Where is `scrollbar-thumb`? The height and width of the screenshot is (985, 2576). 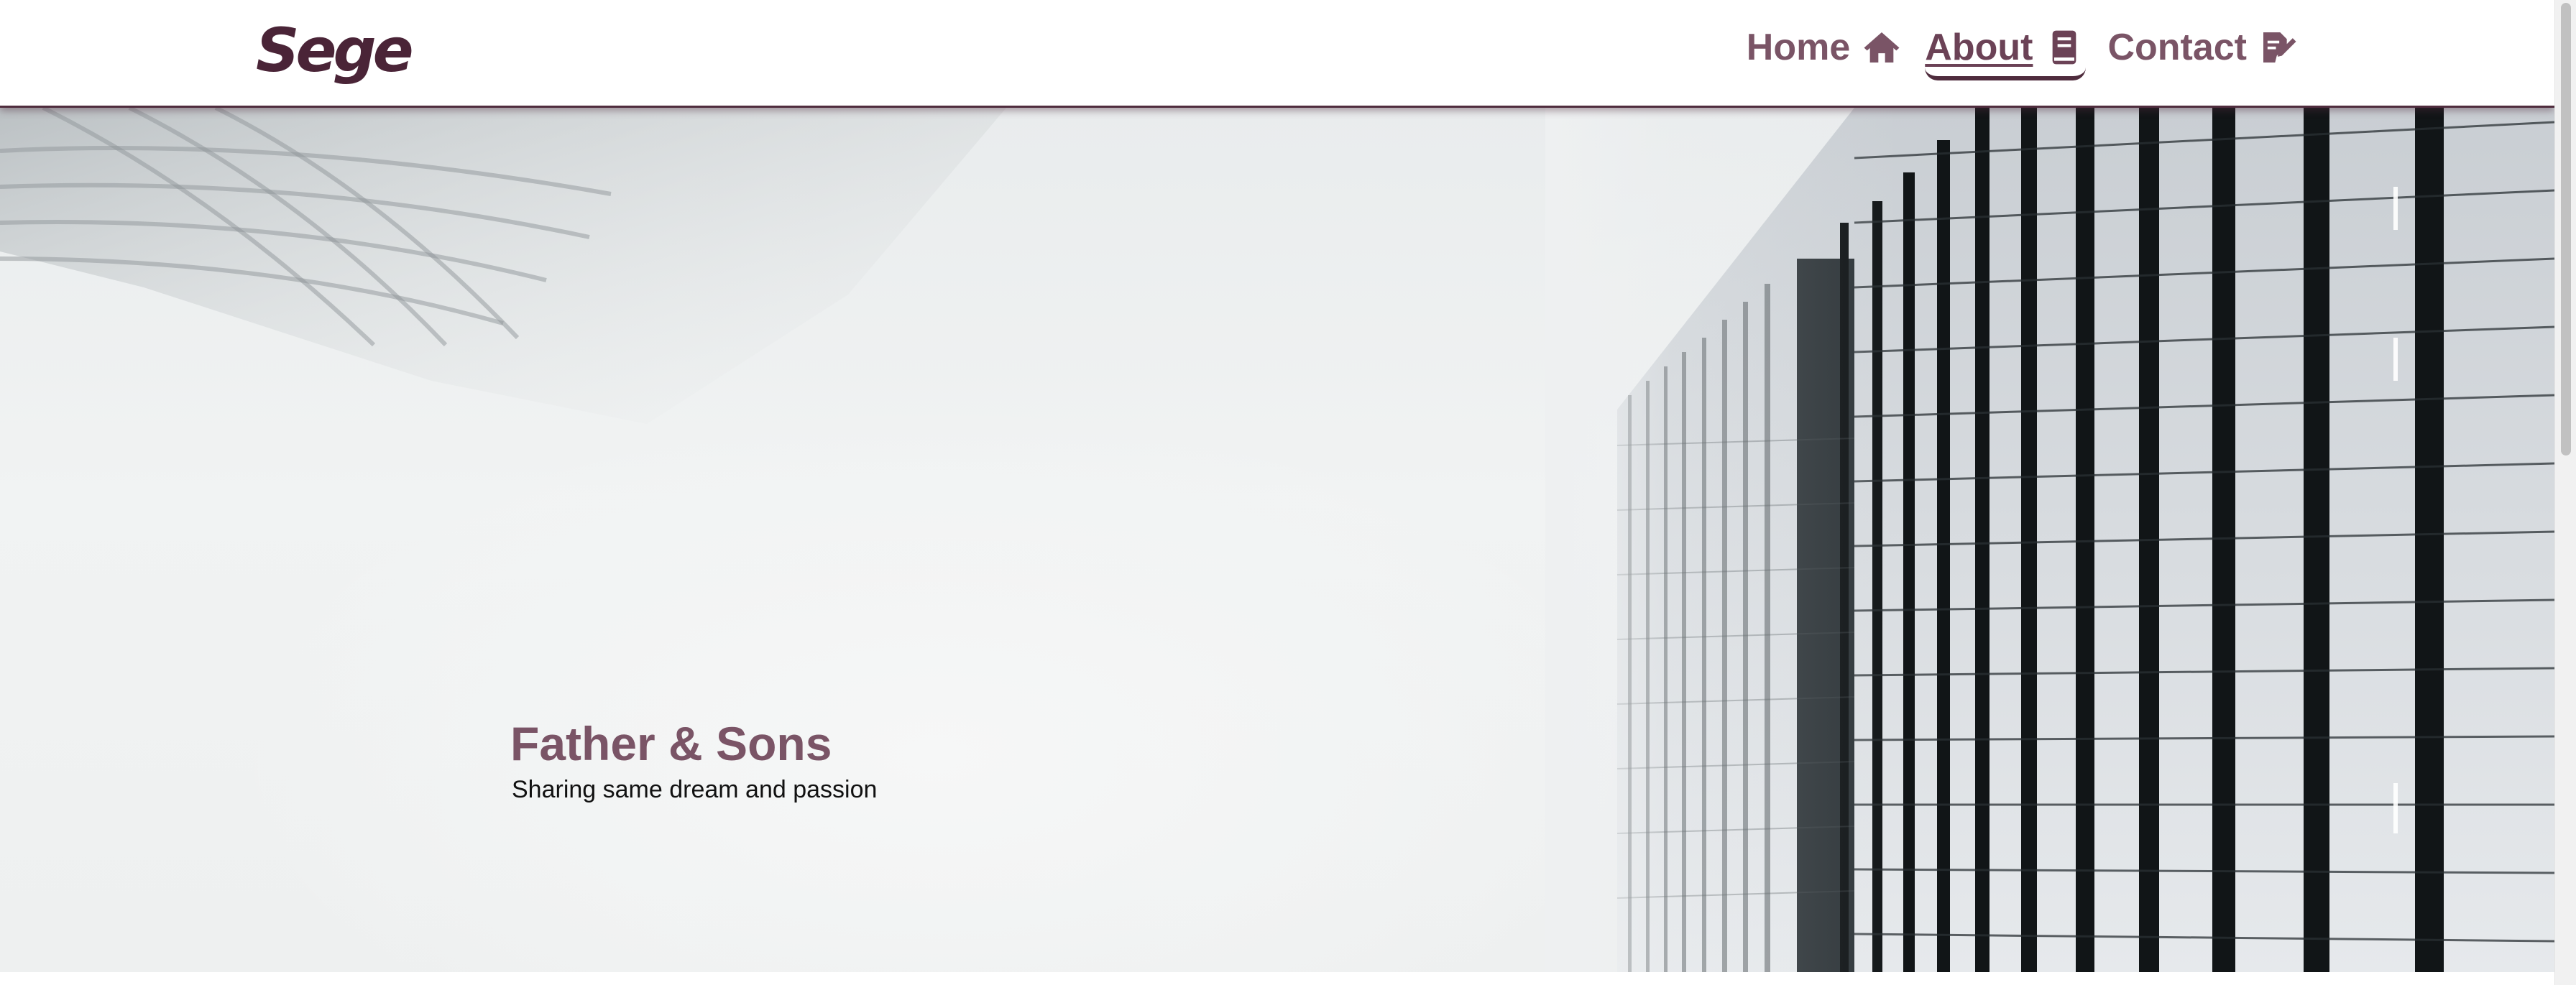 scrollbar-thumb is located at coordinates (2566, 229).